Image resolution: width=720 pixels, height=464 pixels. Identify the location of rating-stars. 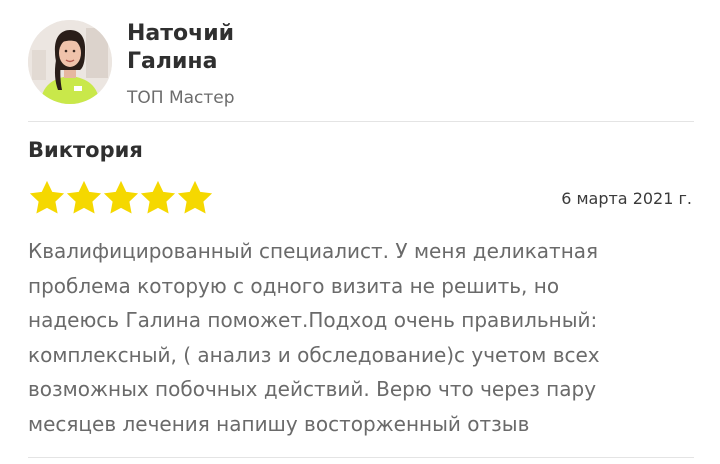
(120, 198).